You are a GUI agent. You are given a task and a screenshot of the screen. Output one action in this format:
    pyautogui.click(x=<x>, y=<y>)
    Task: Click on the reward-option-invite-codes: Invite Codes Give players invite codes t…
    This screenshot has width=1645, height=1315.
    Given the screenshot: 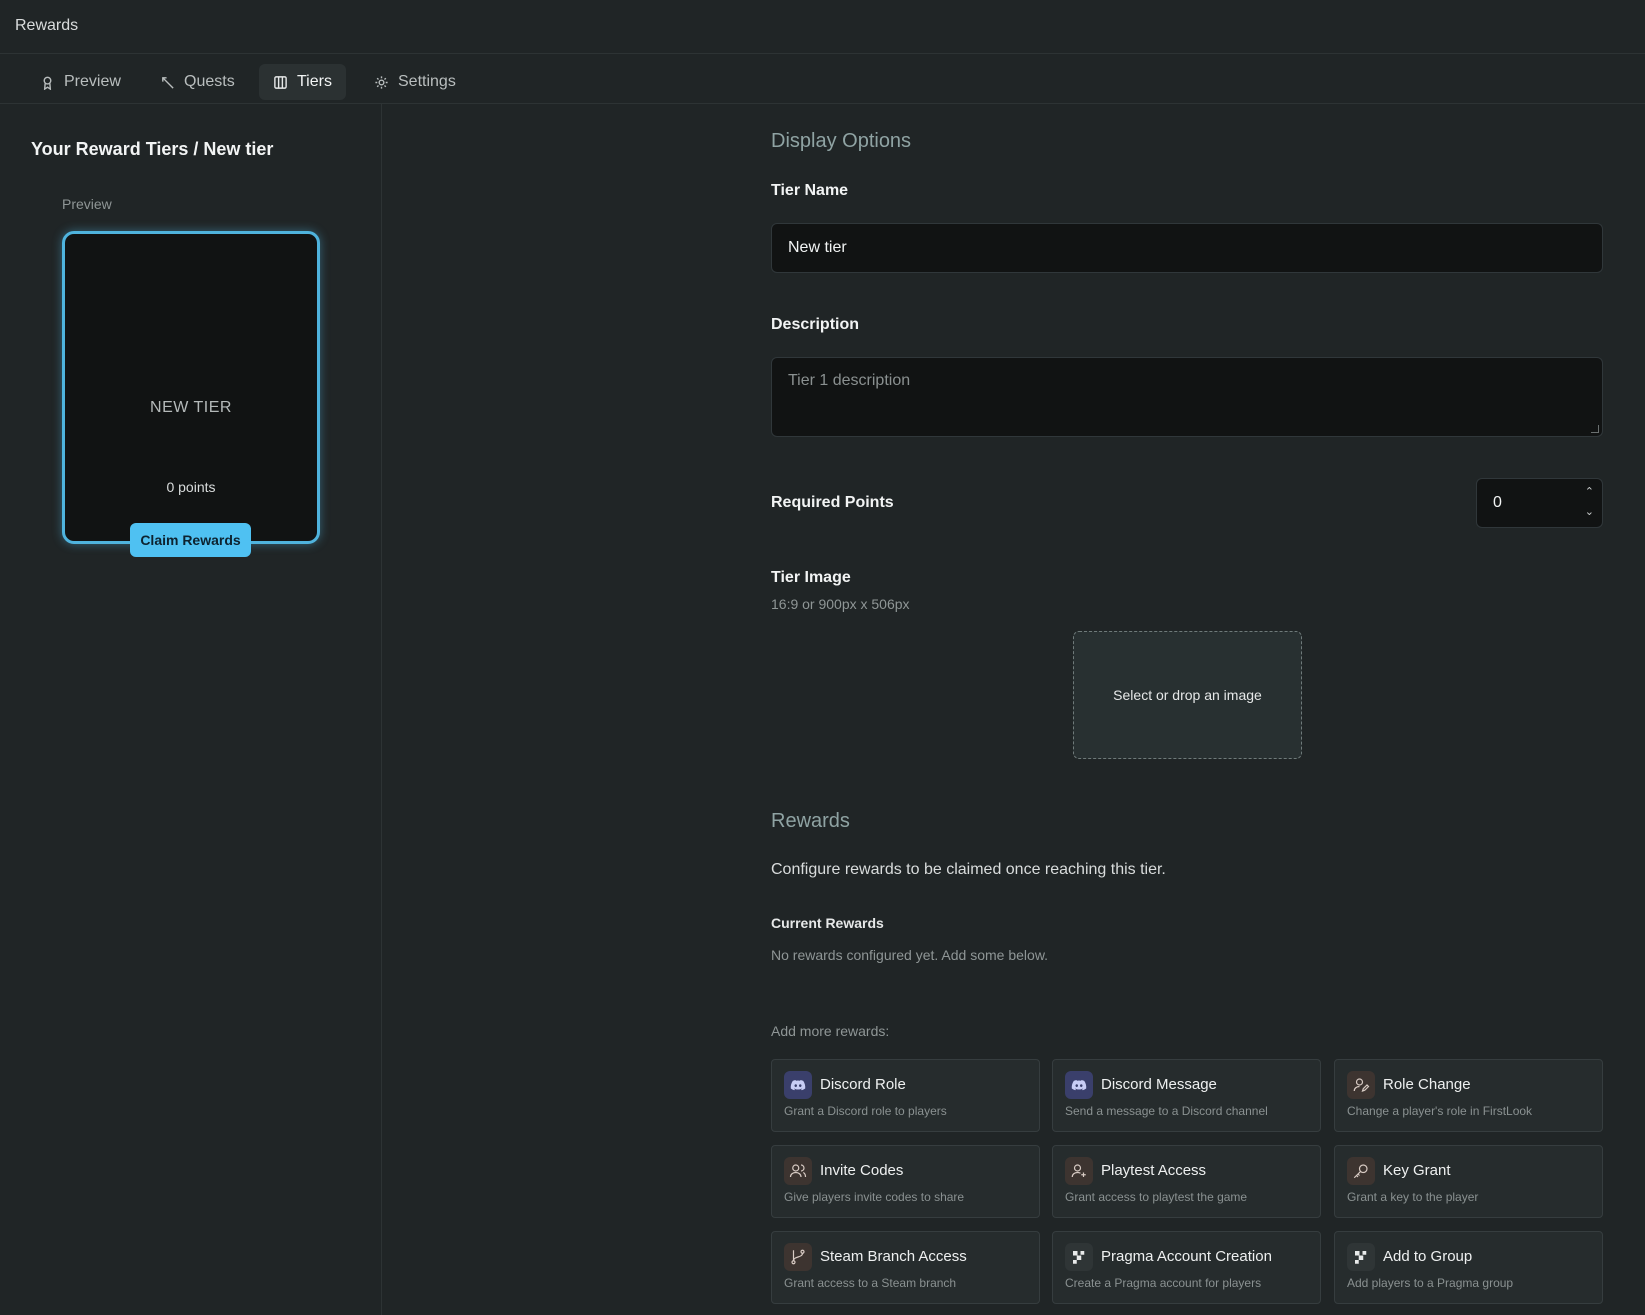 What is the action you would take?
    pyautogui.click(x=905, y=1181)
    